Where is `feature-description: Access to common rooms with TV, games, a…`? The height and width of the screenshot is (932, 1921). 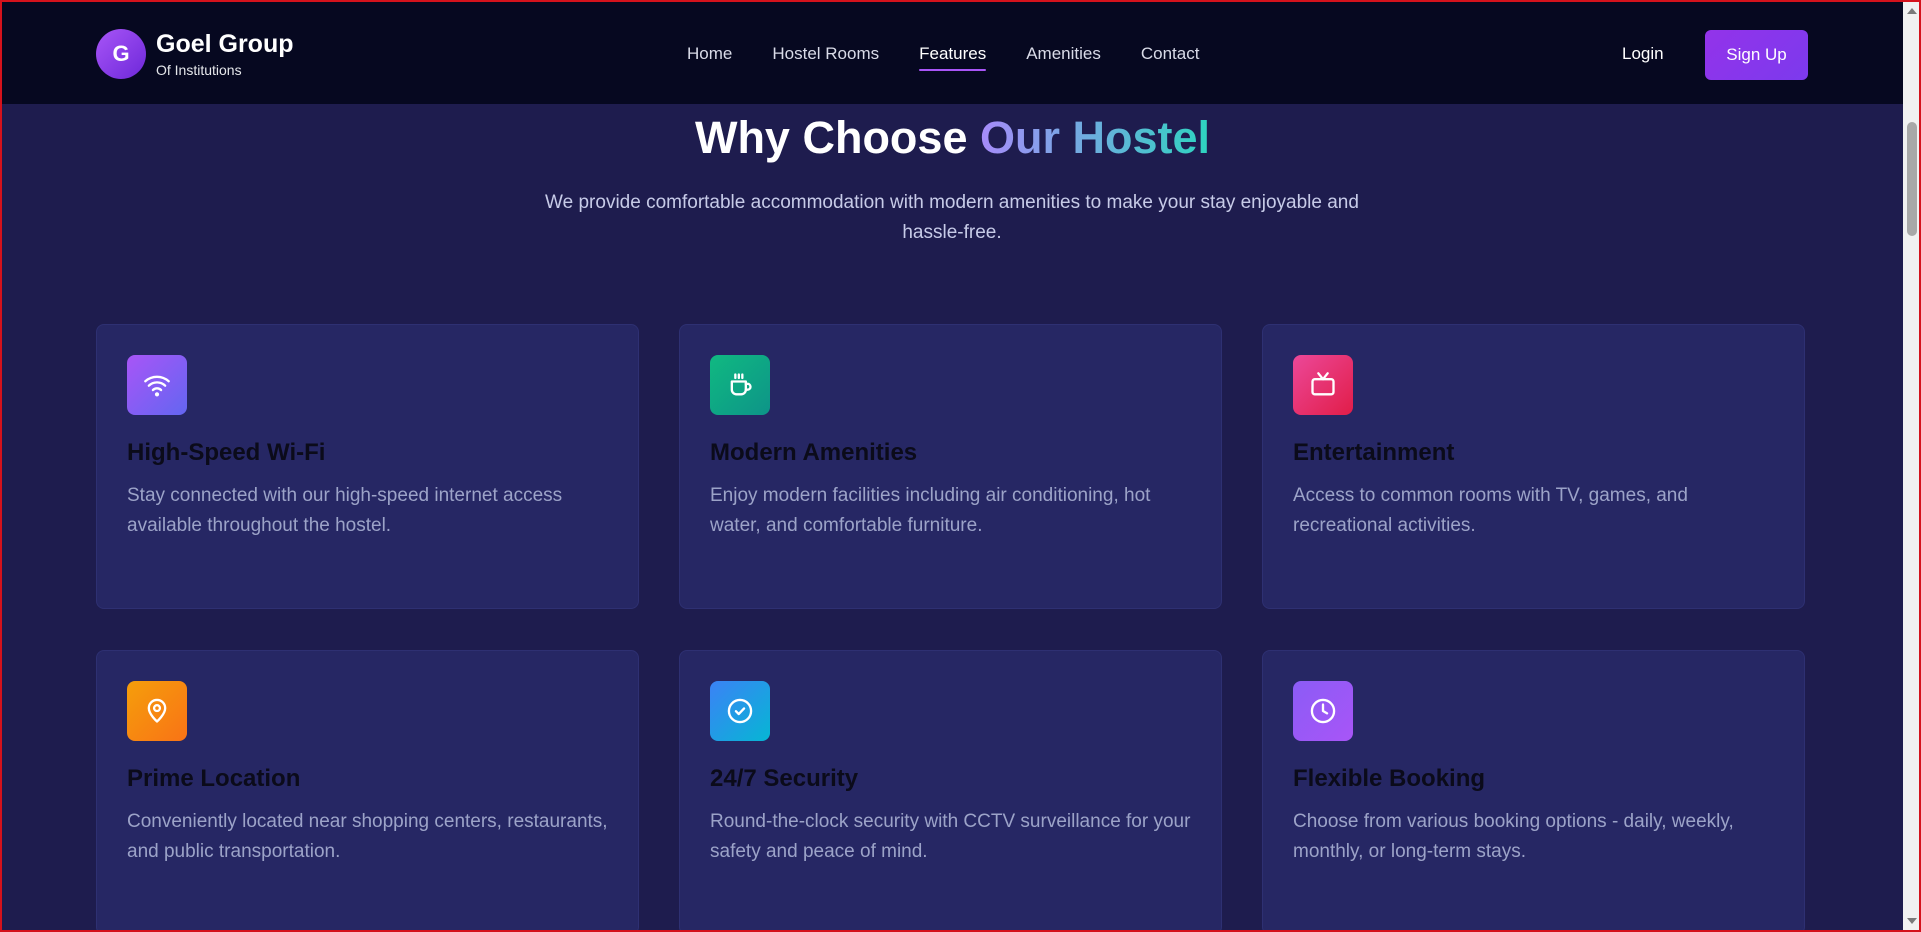 feature-description: Access to common rooms with TV, games, a… is located at coordinates (1490, 510).